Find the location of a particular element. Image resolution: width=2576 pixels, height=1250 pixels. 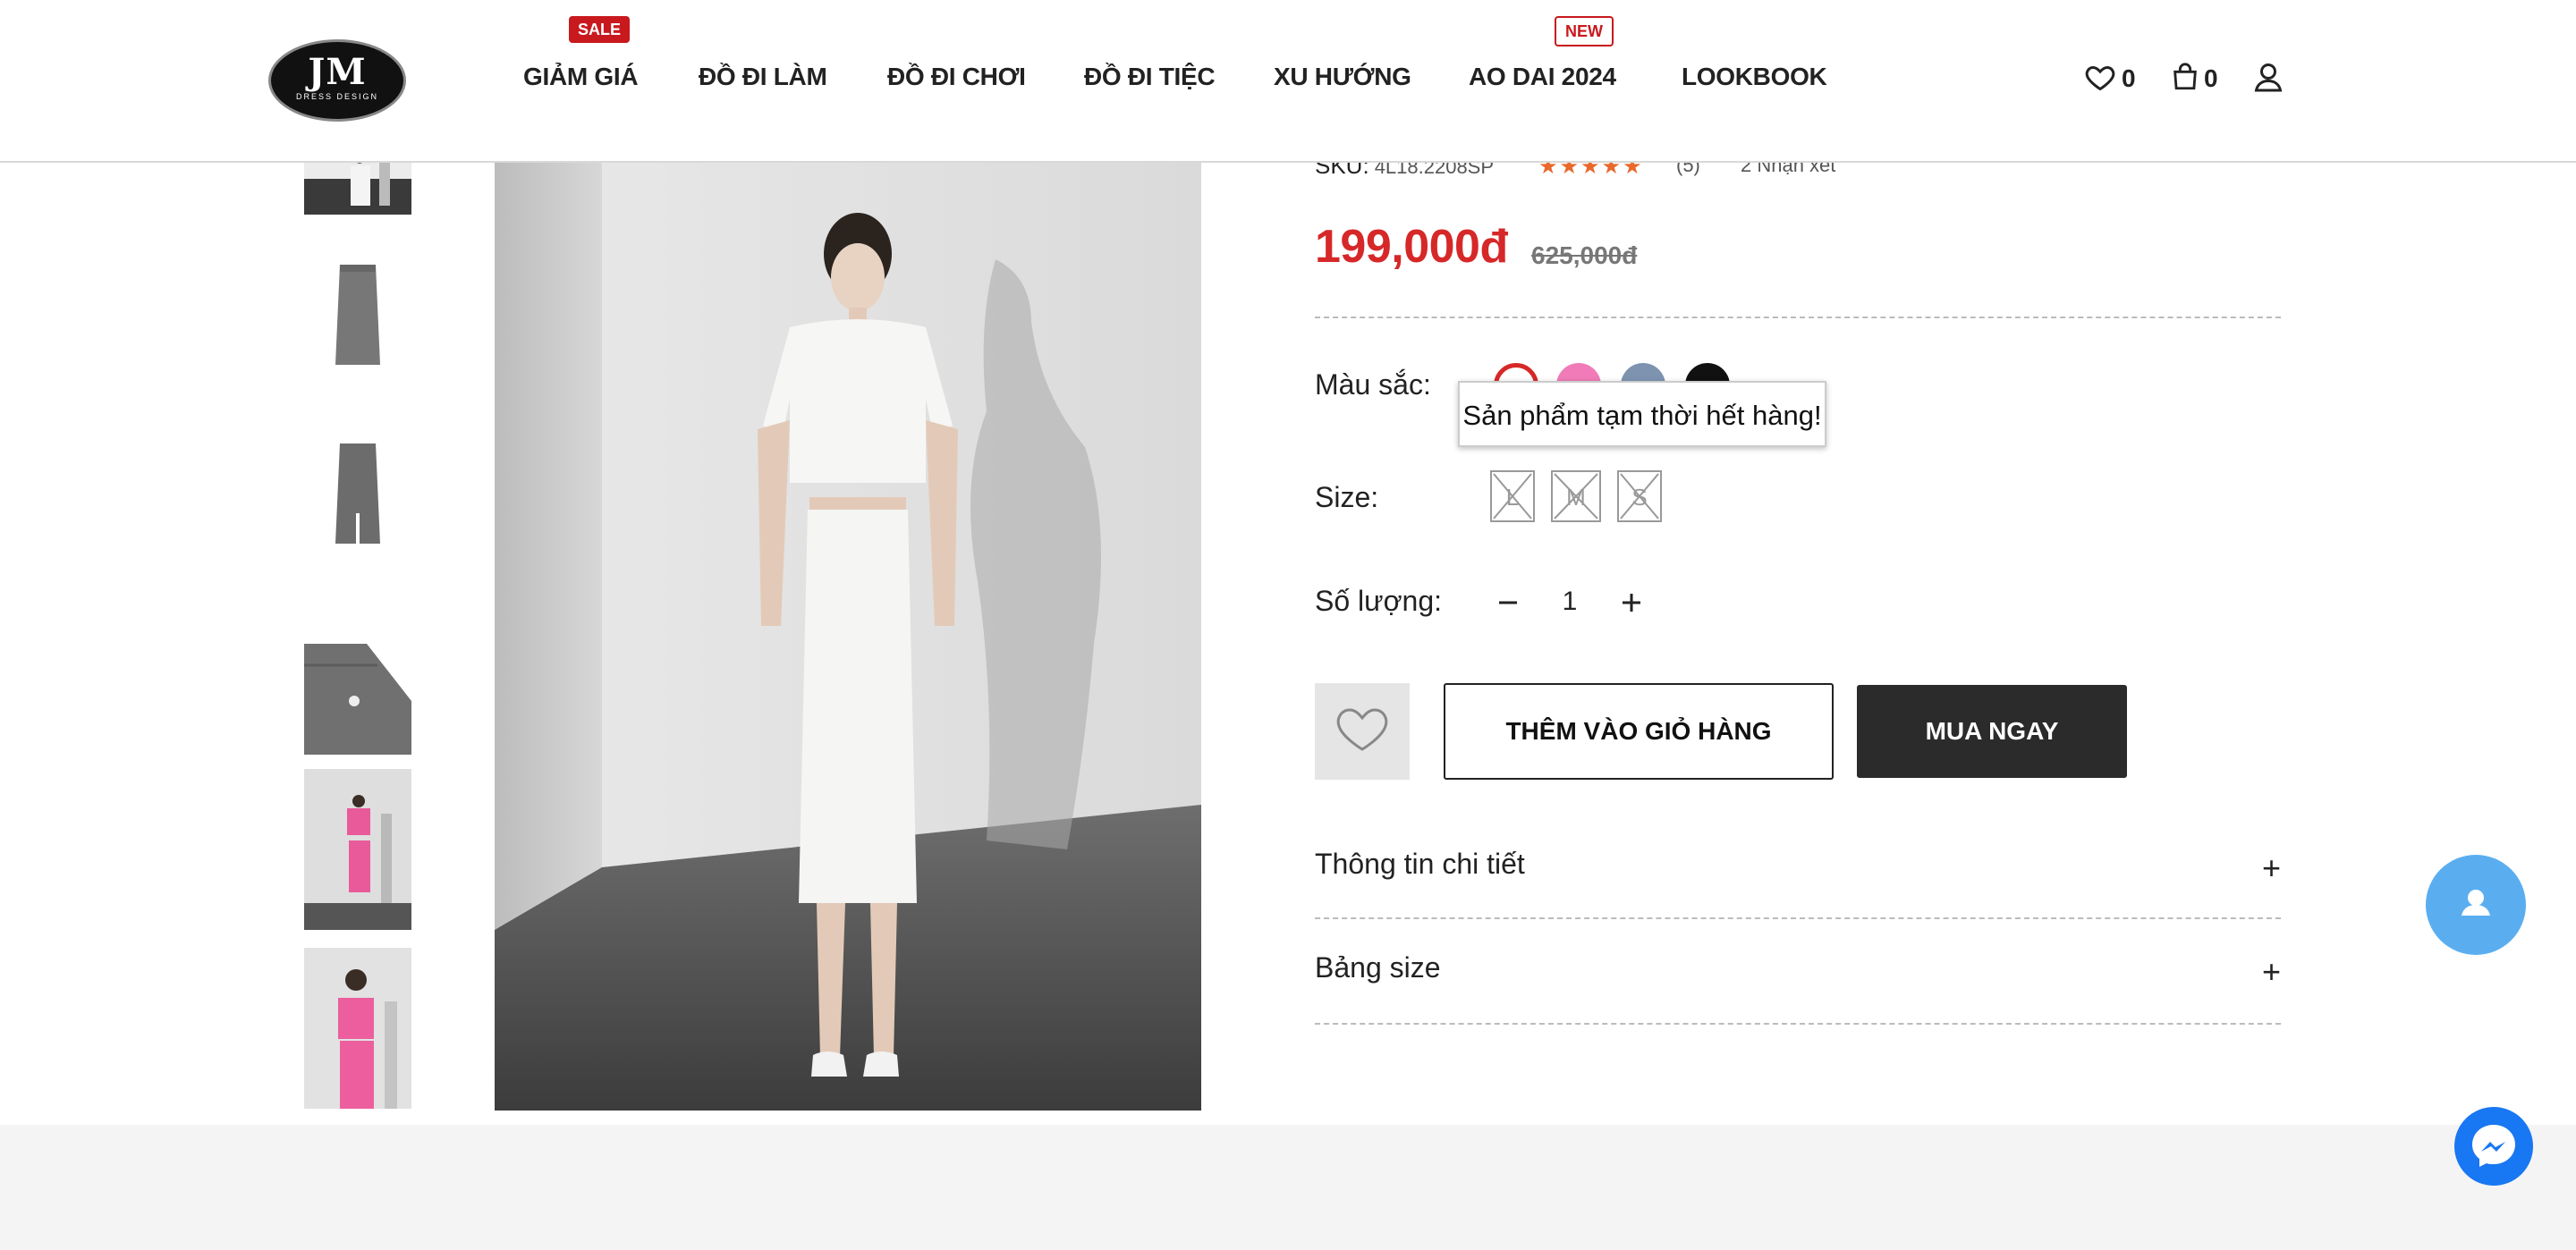

wishlist-count: 0 is located at coordinates (2129, 78).